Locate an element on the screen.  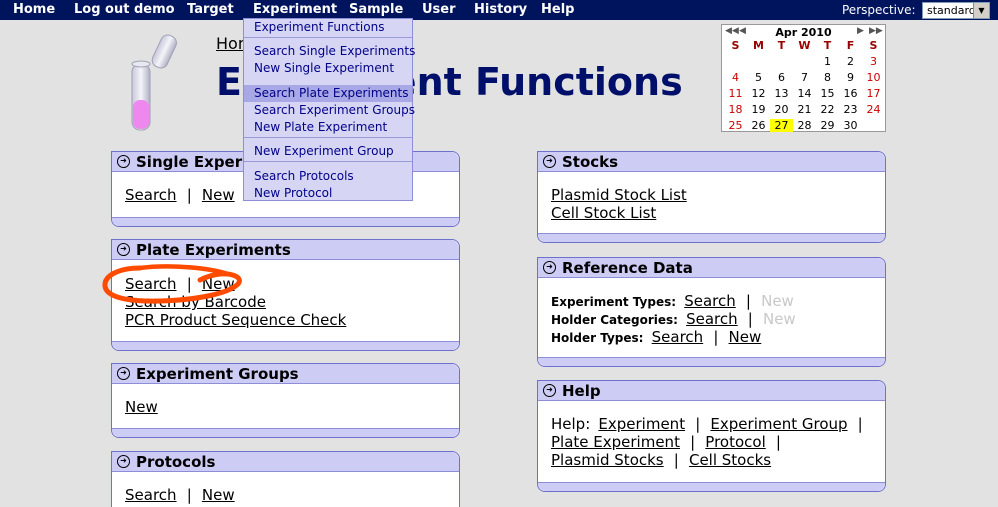
calendar-dow-label: S is located at coordinates (735, 45).